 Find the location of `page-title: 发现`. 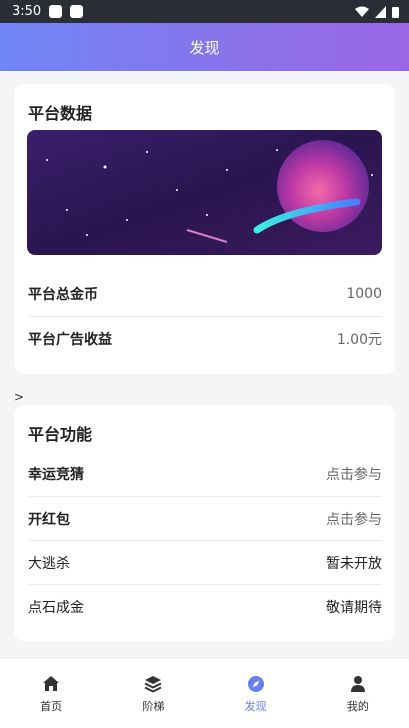

page-title: 发现 is located at coordinates (204, 47).